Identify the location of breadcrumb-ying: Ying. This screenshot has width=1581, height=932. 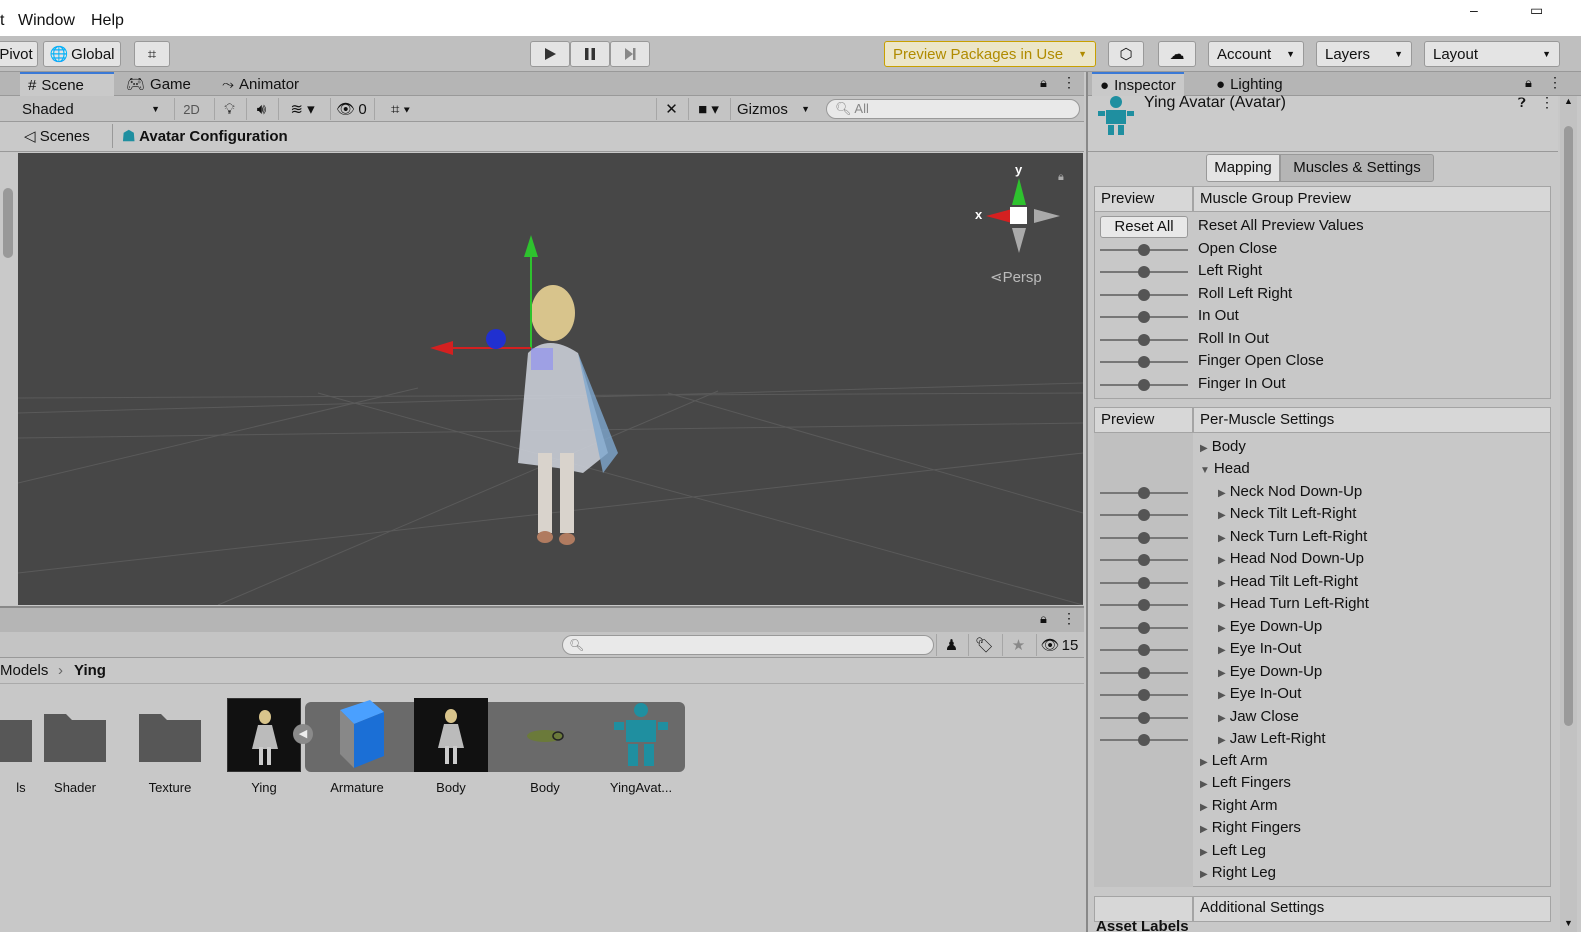
(90, 670).